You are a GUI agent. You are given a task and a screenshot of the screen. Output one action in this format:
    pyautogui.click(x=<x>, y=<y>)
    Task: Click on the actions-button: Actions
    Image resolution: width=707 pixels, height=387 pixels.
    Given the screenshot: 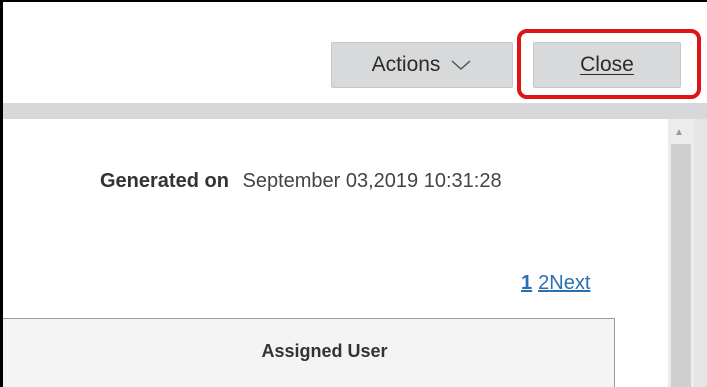 What is the action you would take?
    pyautogui.click(x=422, y=65)
    